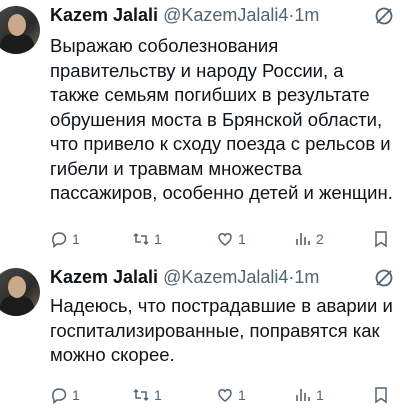 The width and height of the screenshot is (400, 417). Describe the element at coordinates (320, 395) in the screenshot. I see `views-count: 1` at that location.